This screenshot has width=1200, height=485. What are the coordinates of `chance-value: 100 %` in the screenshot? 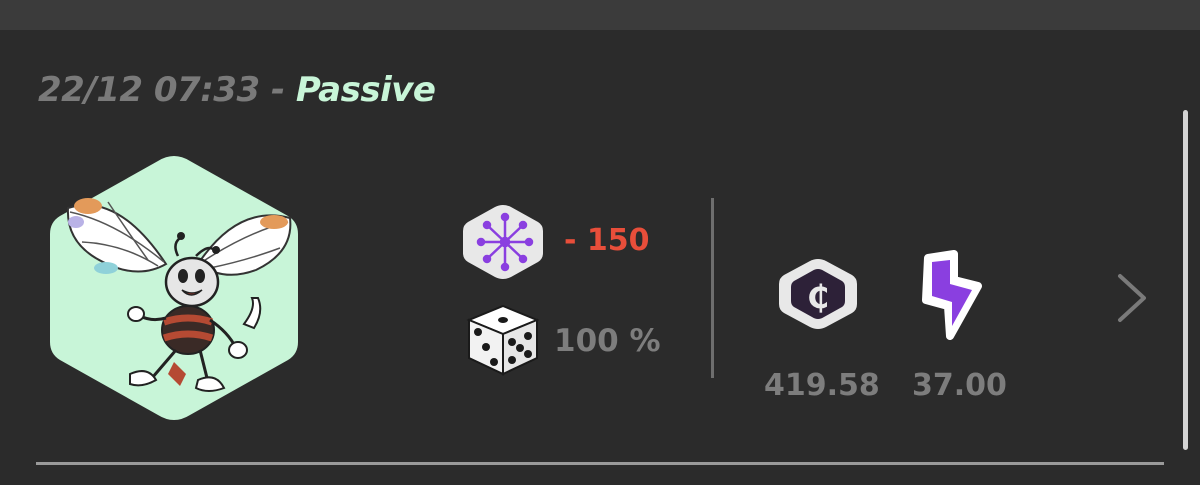 It's located at (607, 341).